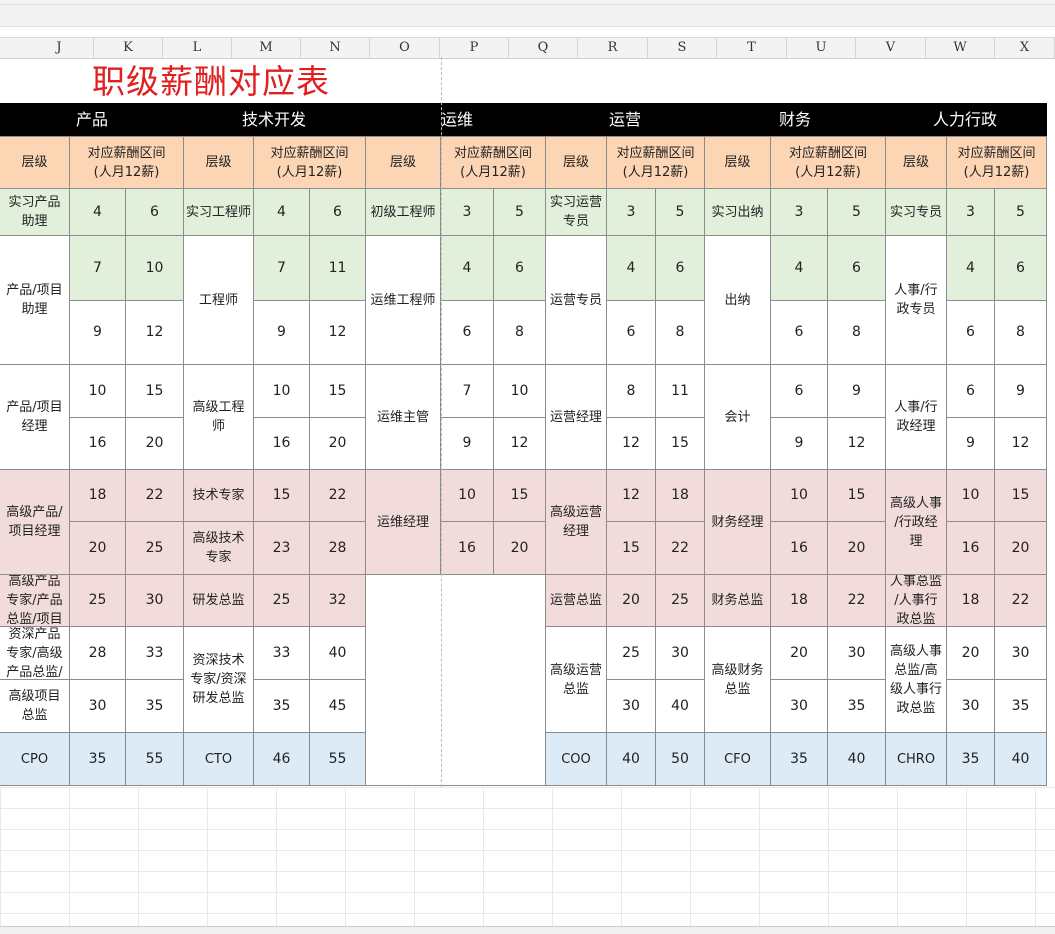 This screenshot has width=1055, height=934. I want to click on hr-salary-min: 18, so click(971, 601).